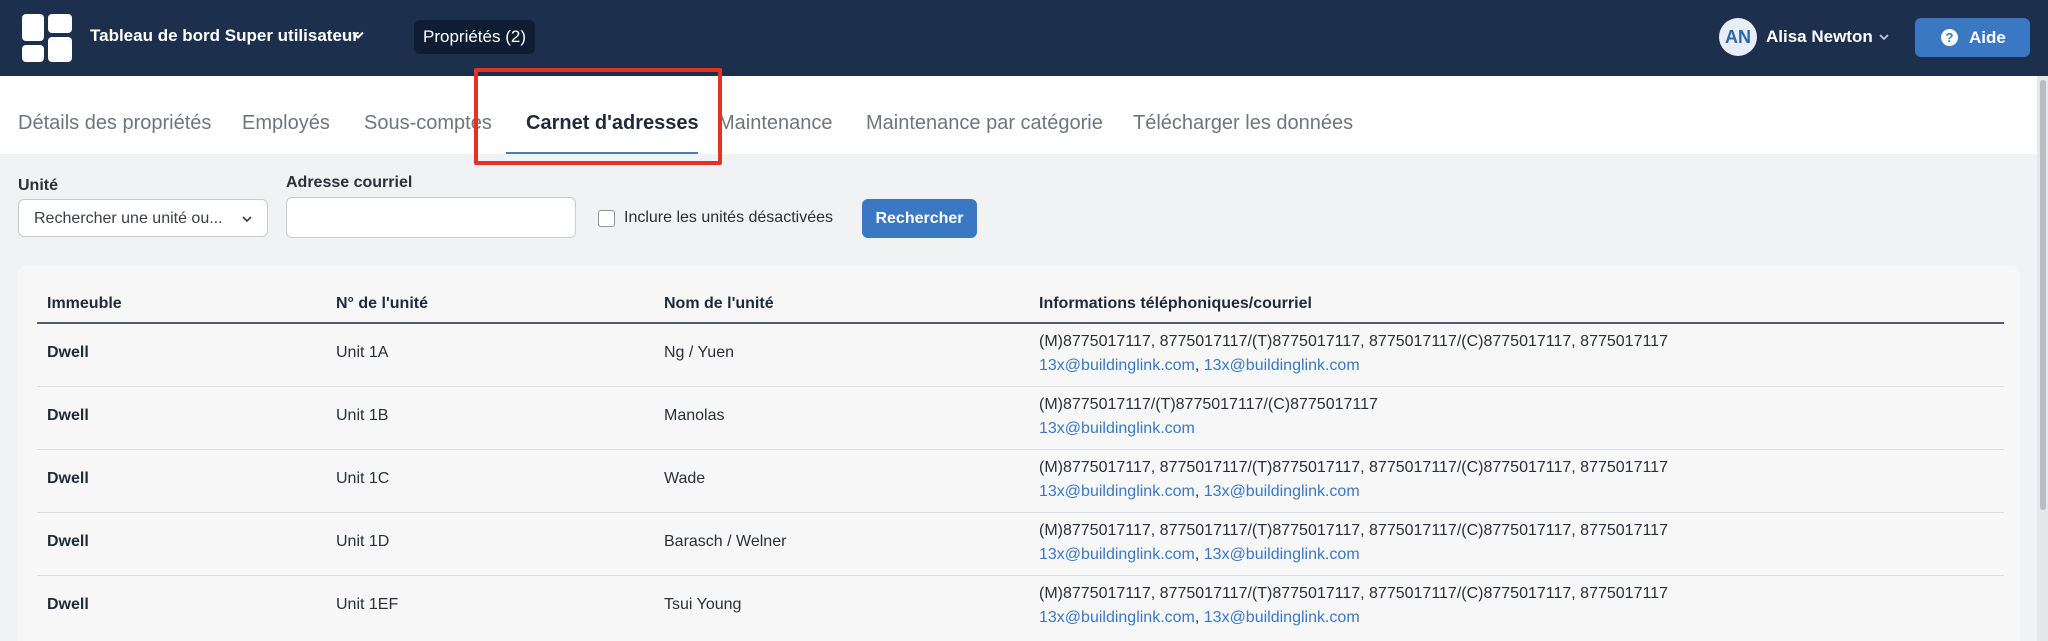  I want to click on help-label: Aide, so click(1987, 37).